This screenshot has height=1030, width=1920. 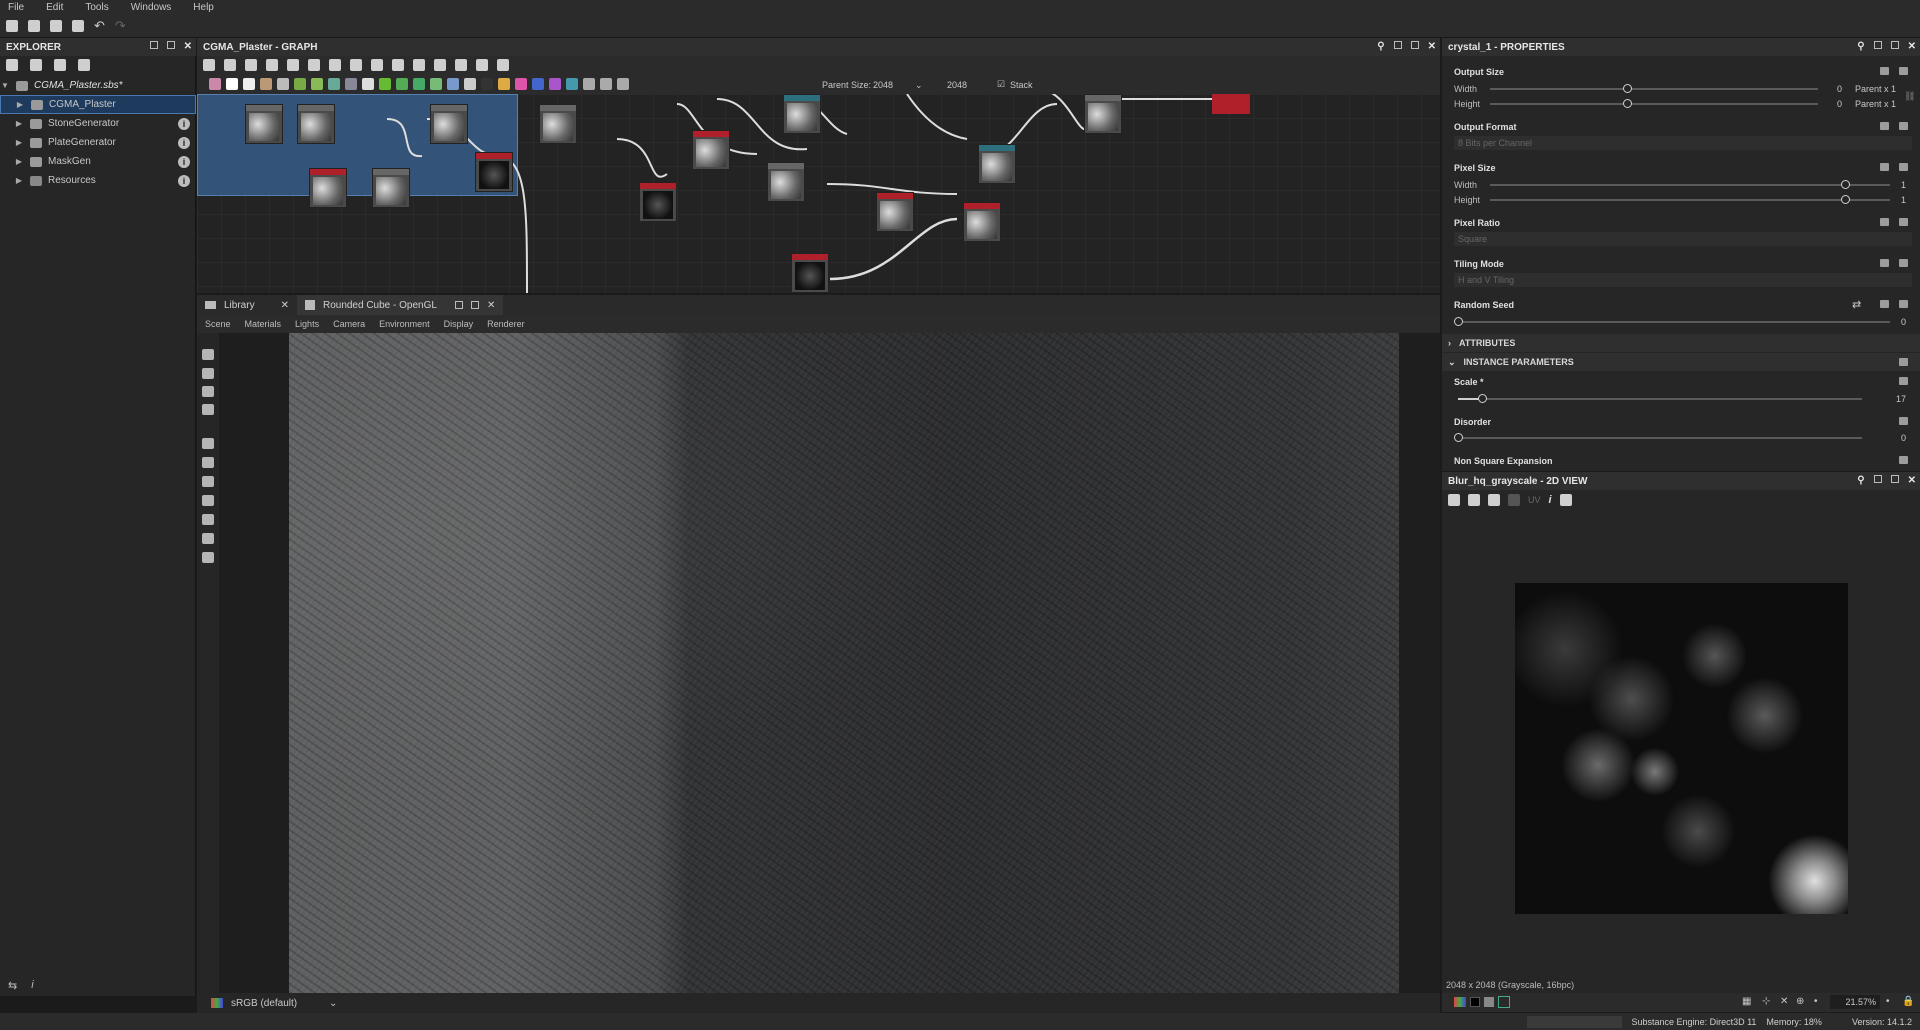 I want to click on curve-icon, so click(x=385, y=84).